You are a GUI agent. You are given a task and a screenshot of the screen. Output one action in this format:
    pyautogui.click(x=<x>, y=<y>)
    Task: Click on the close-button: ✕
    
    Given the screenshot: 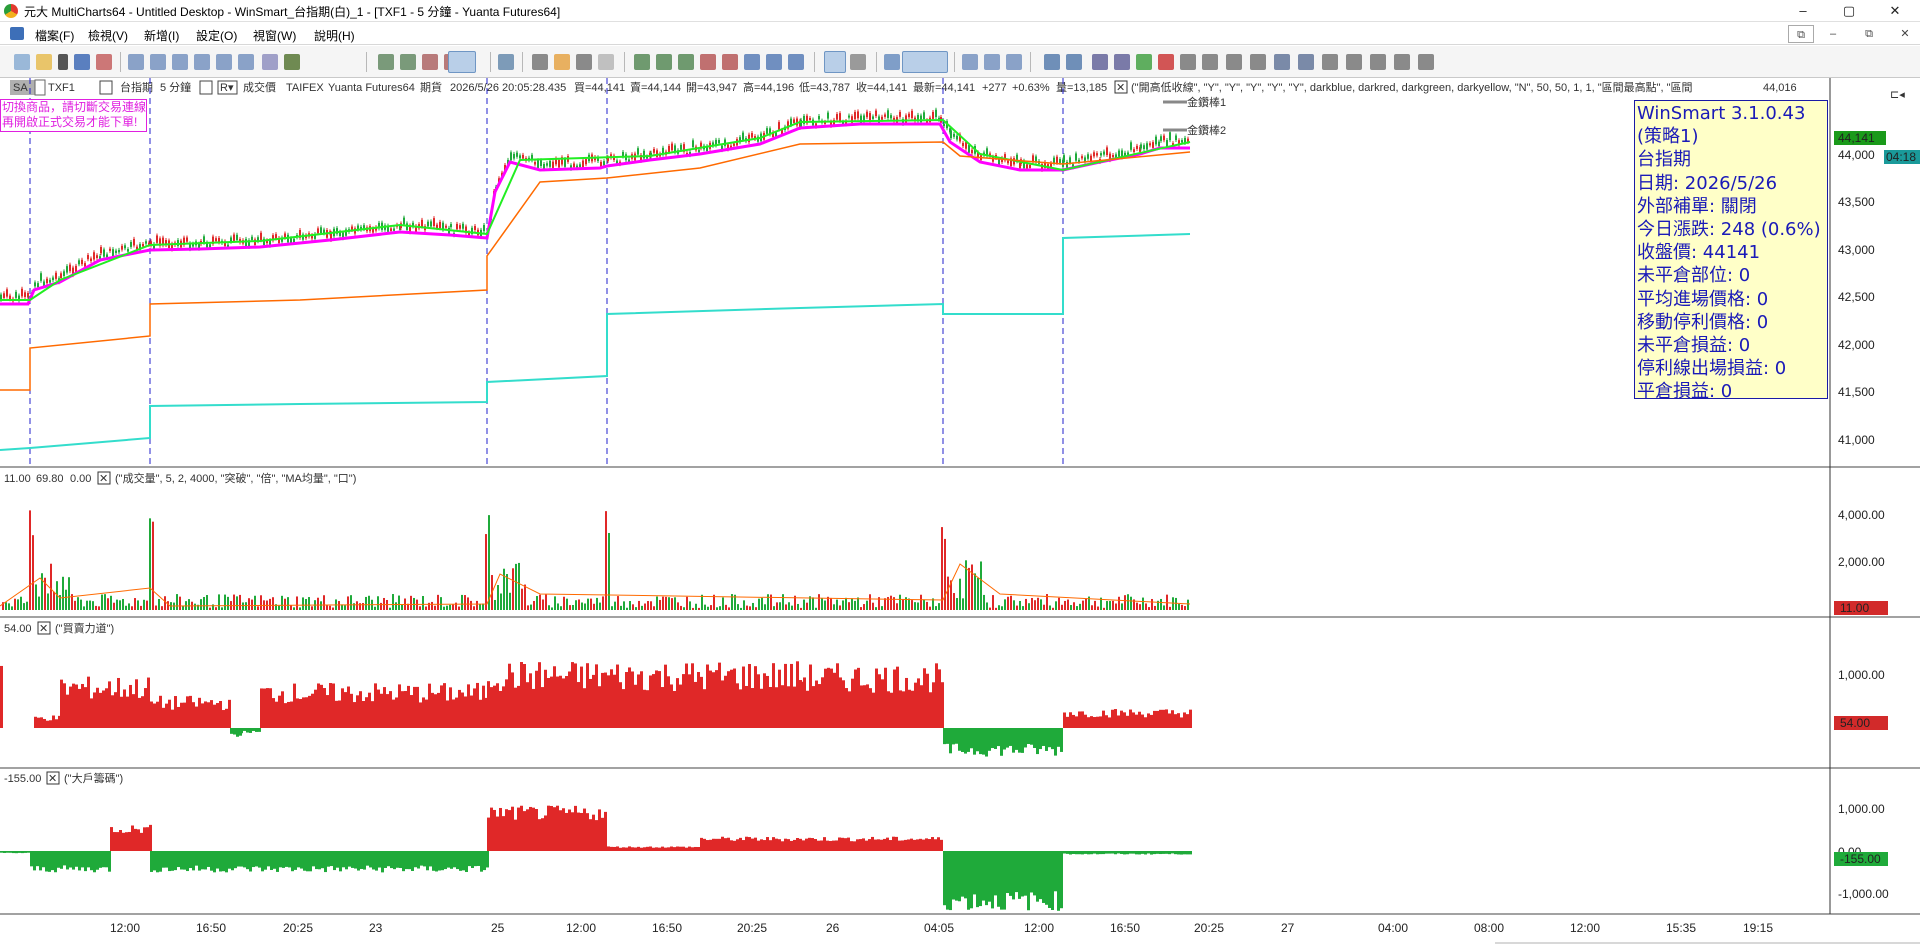 What is the action you would take?
    pyautogui.click(x=1895, y=11)
    